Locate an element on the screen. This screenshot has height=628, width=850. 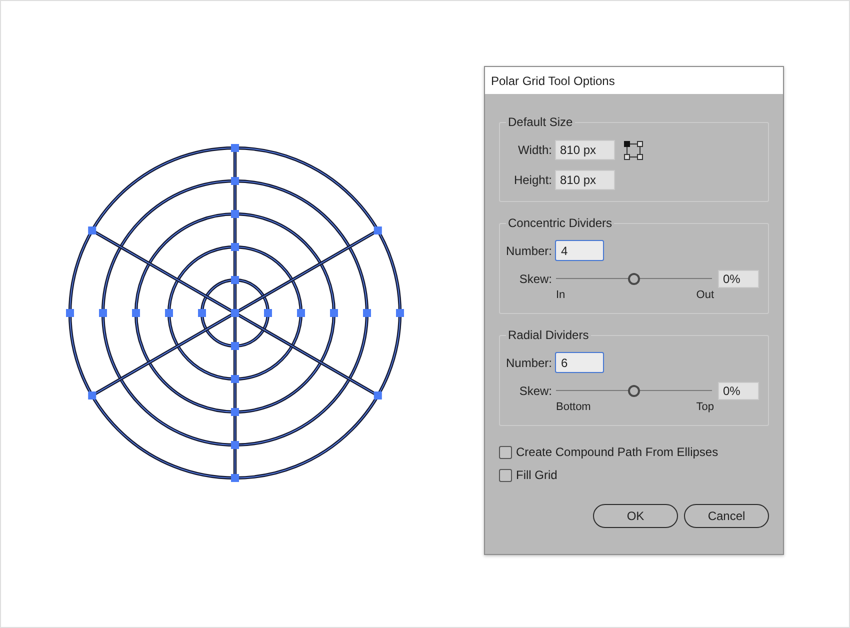
dialog-title: Polar Grid Tool Options is located at coordinates (553, 81).